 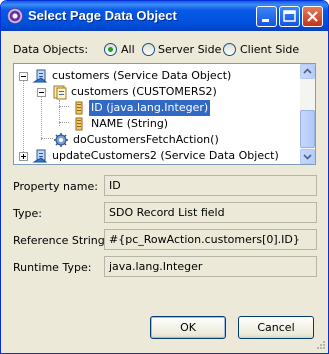 What do you see at coordinates (15, 16) in the screenshot?
I see `app-icon` at bounding box center [15, 16].